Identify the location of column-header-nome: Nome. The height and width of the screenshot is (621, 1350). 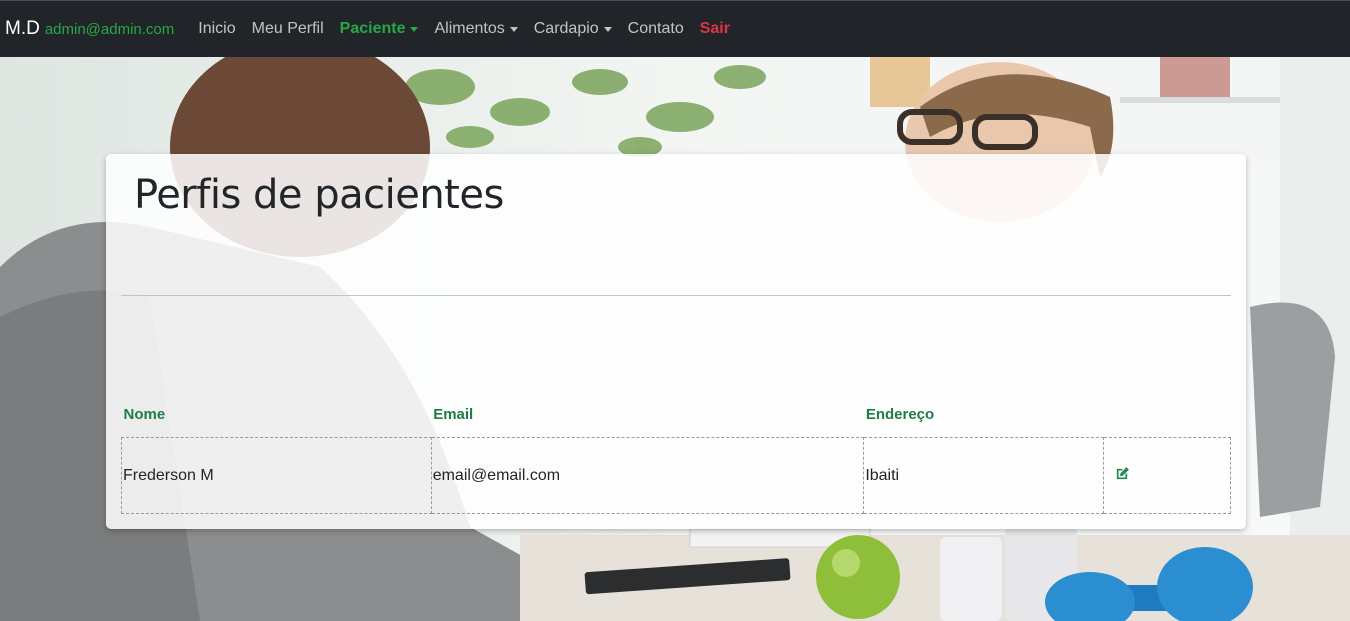
(144, 414).